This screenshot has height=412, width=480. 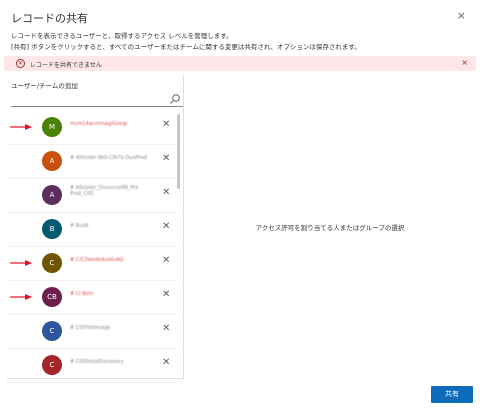 What do you see at coordinates (44, 86) in the screenshot?
I see `add-user-team-label: ユーザー/チームの追加` at bounding box center [44, 86].